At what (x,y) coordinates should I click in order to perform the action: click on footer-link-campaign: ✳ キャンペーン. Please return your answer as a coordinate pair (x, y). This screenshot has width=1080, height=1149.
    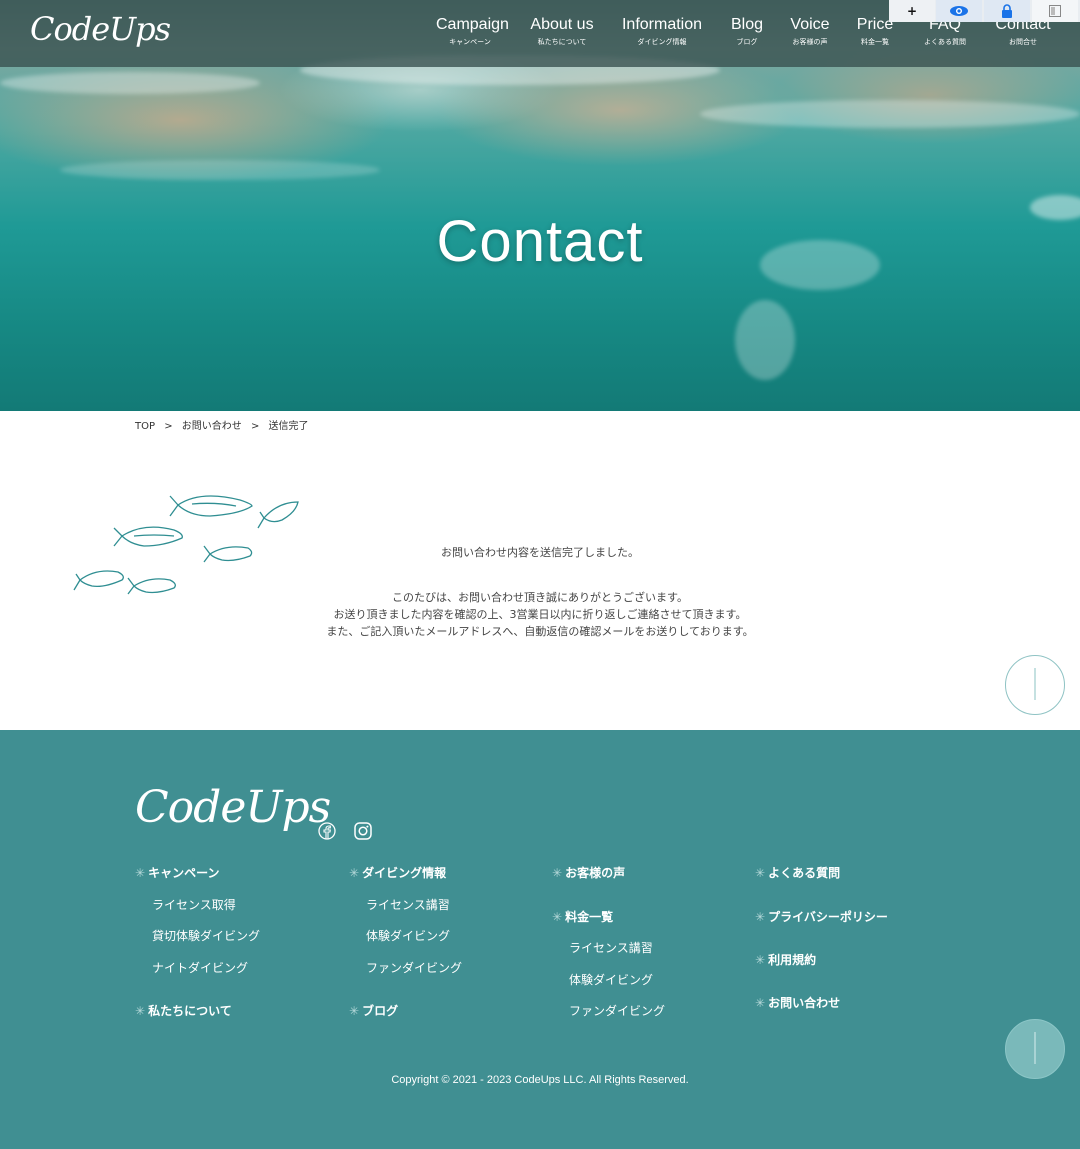
    Looking at the image, I should click on (177, 872).